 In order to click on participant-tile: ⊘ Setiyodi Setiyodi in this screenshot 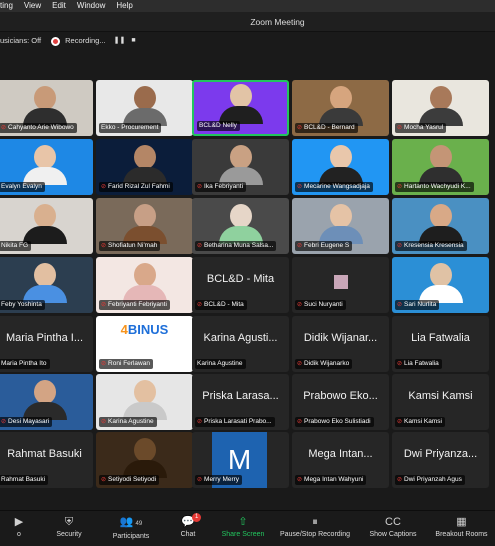, I will do `click(144, 460)`.